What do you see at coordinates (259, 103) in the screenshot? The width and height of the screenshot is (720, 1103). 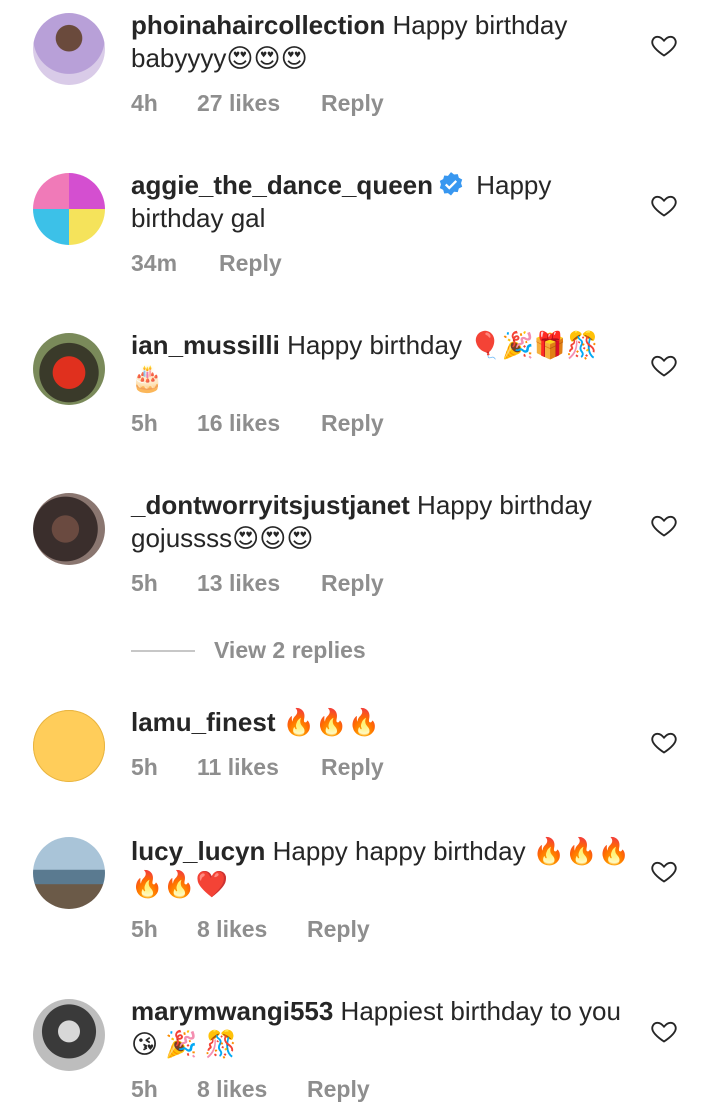 I see `likes-count: 27 likes` at bounding box center [259, 103].